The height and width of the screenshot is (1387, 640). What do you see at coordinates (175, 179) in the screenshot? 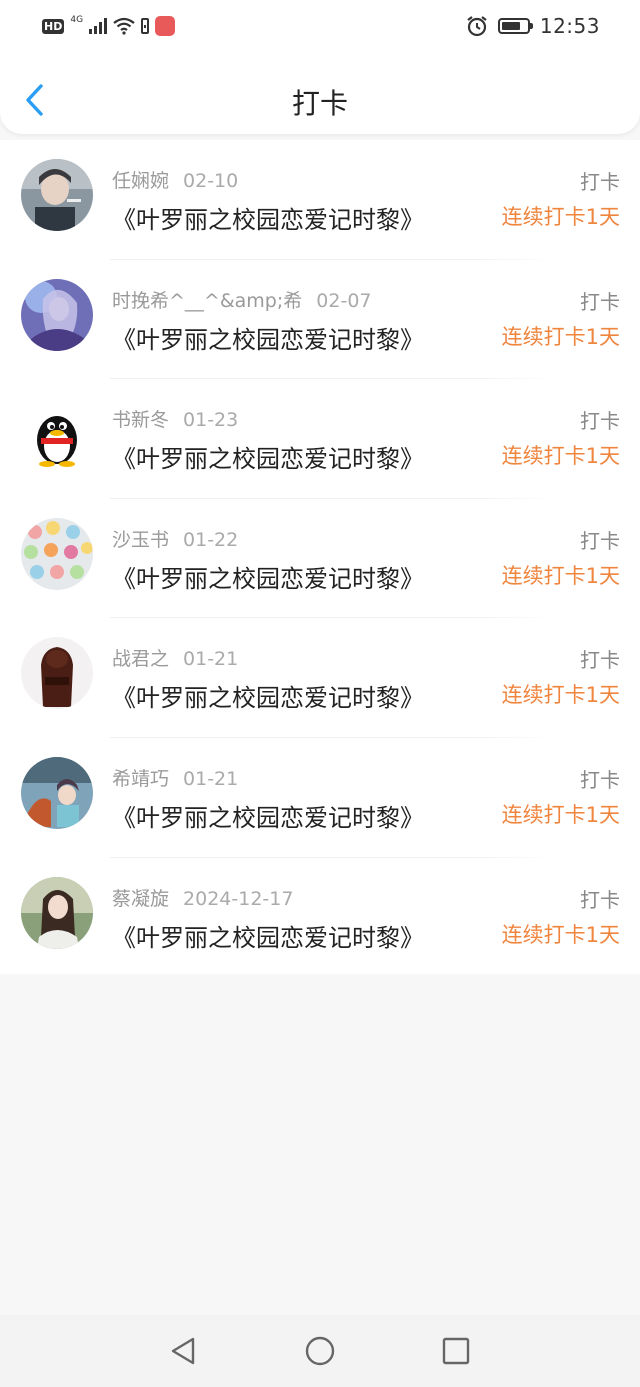
I see `entry-meta: 任娴婉 02-10` at bounding box center [175, 179].